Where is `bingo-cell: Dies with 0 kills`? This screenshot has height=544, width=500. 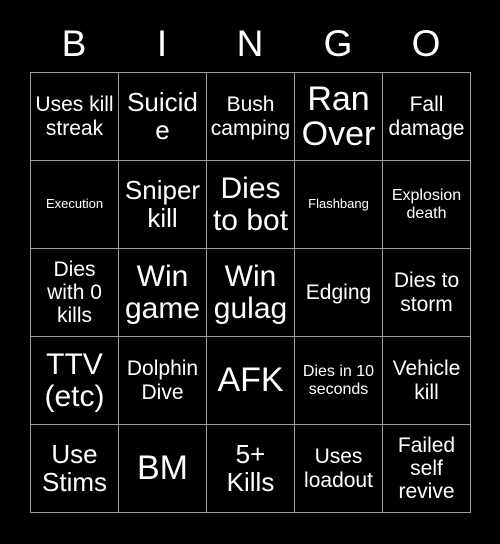
bingo-cell: Dies with 0 kills is located at coordinates (75, 293).